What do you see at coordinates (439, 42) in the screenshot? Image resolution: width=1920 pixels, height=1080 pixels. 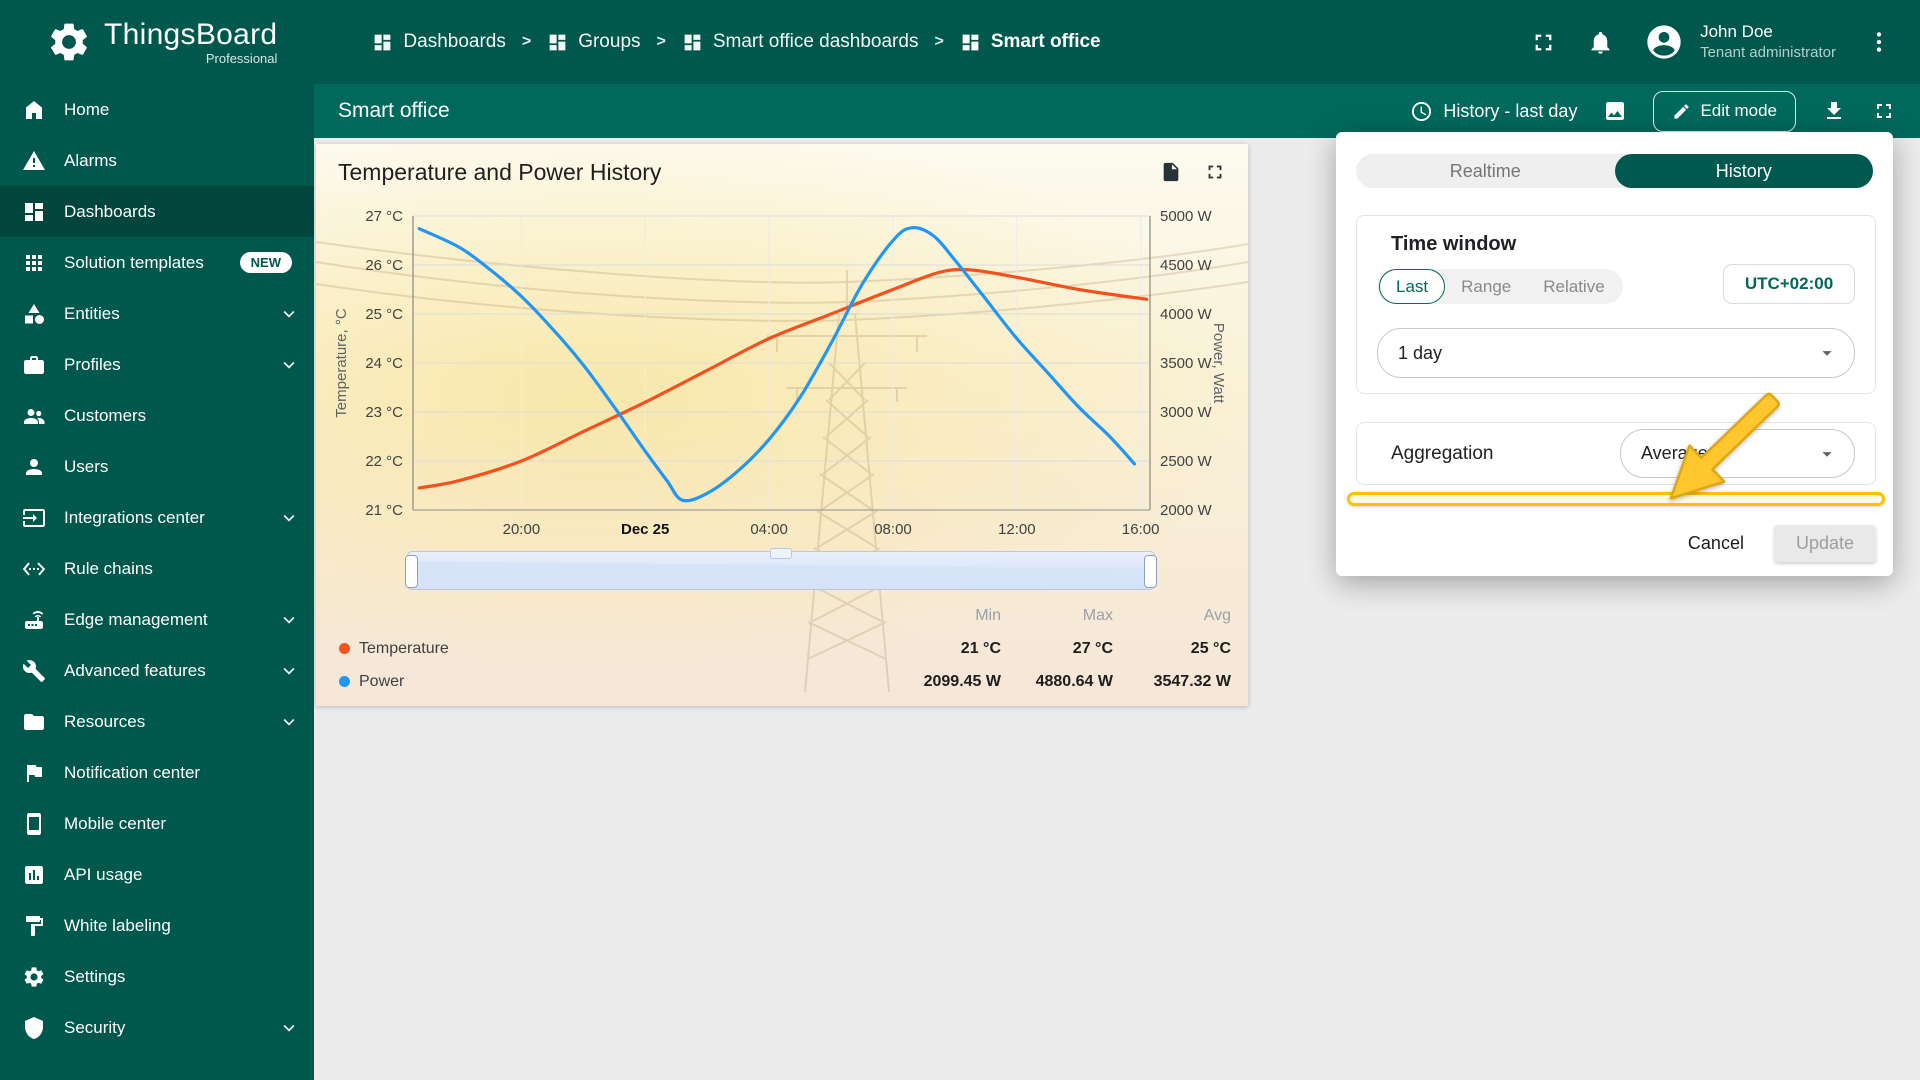 I see `breadcrumb-dashboards: Dashboards` at bounding box center [439, 42].